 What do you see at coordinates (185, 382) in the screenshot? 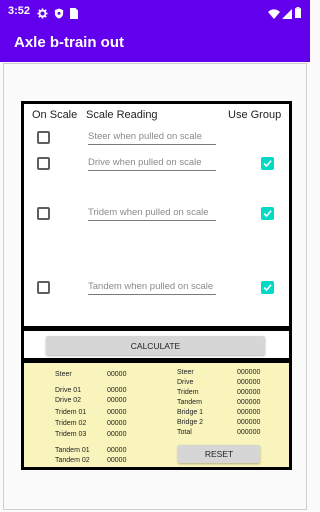
I see `total-label-drive: Drive` at bounding box center [185, 382].